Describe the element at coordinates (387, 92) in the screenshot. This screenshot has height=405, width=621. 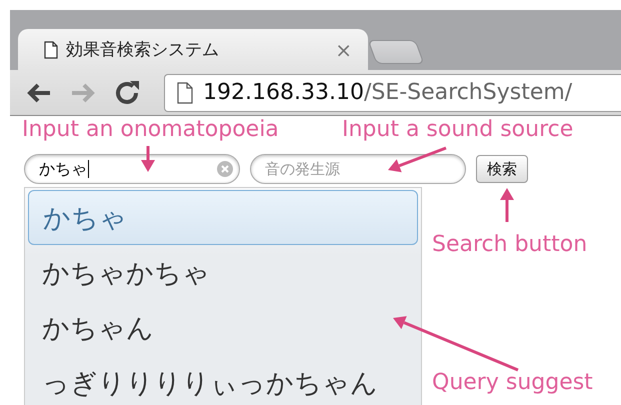
I see `url-text: 192.168.33.10/SE-SearchSystem/` at that location.